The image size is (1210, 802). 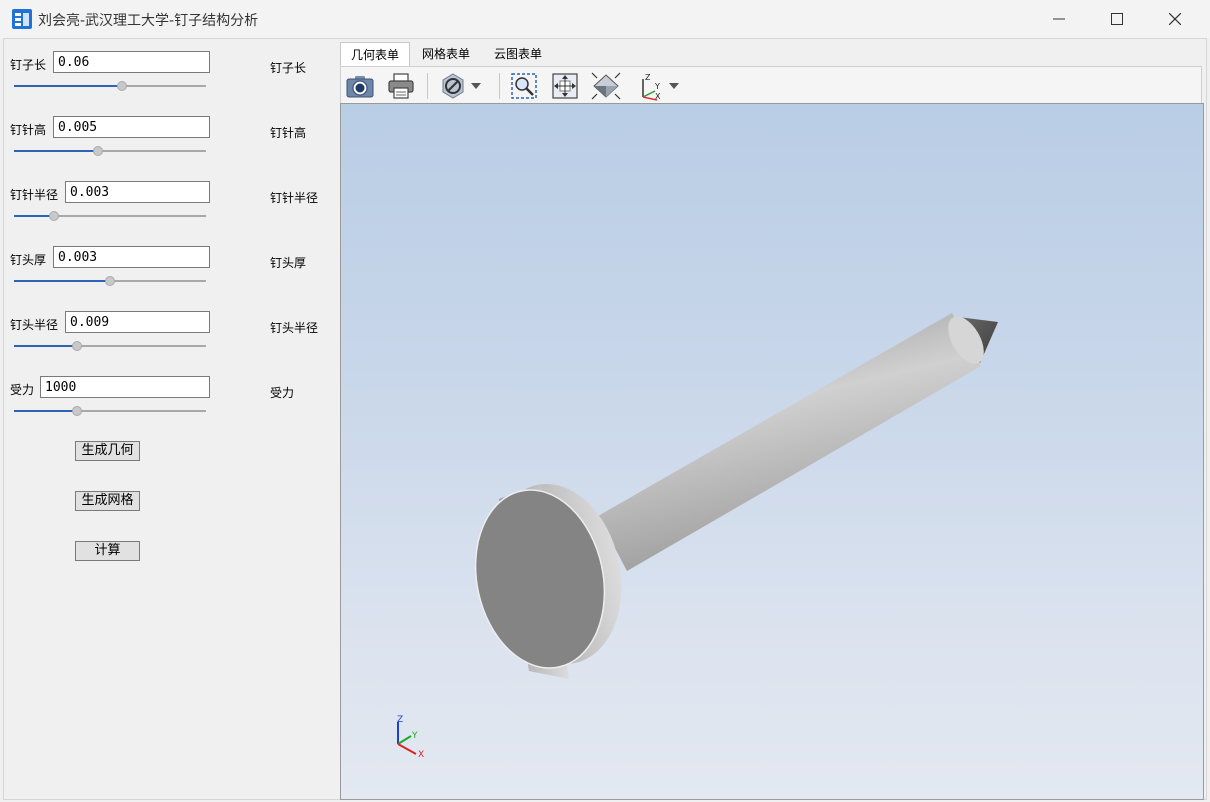 I want to click on app-icon, so click(x=22, y=19).